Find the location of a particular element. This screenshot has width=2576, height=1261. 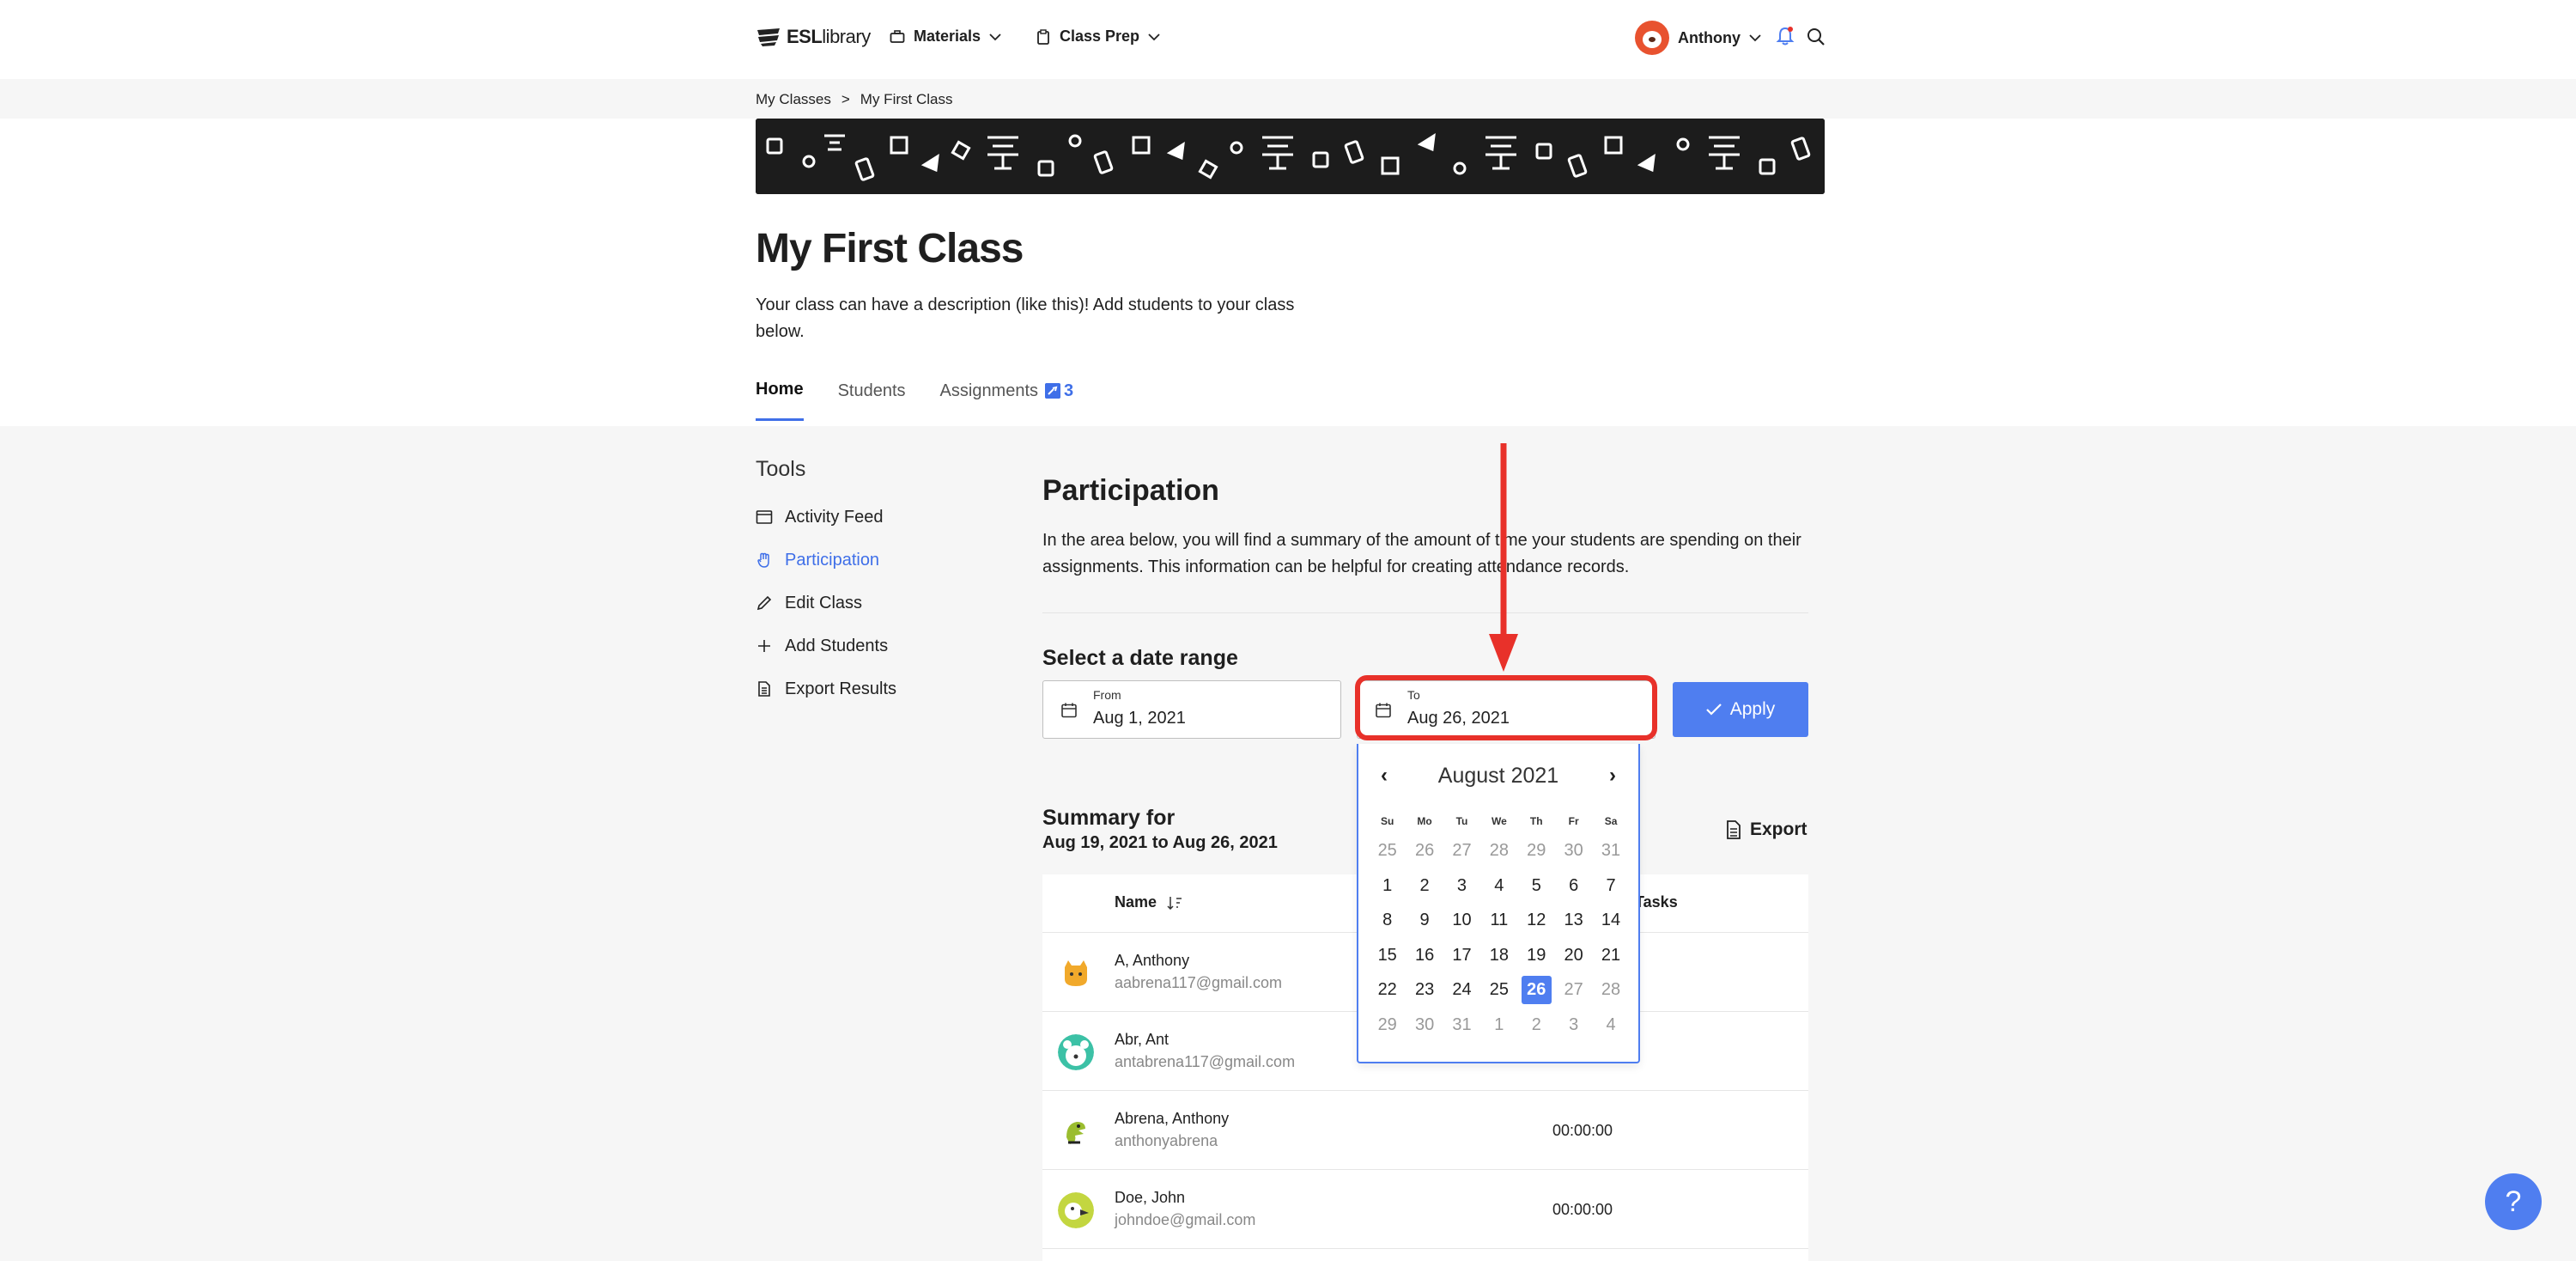

user-menu: Anthony is located at coordinates (1698, 38).